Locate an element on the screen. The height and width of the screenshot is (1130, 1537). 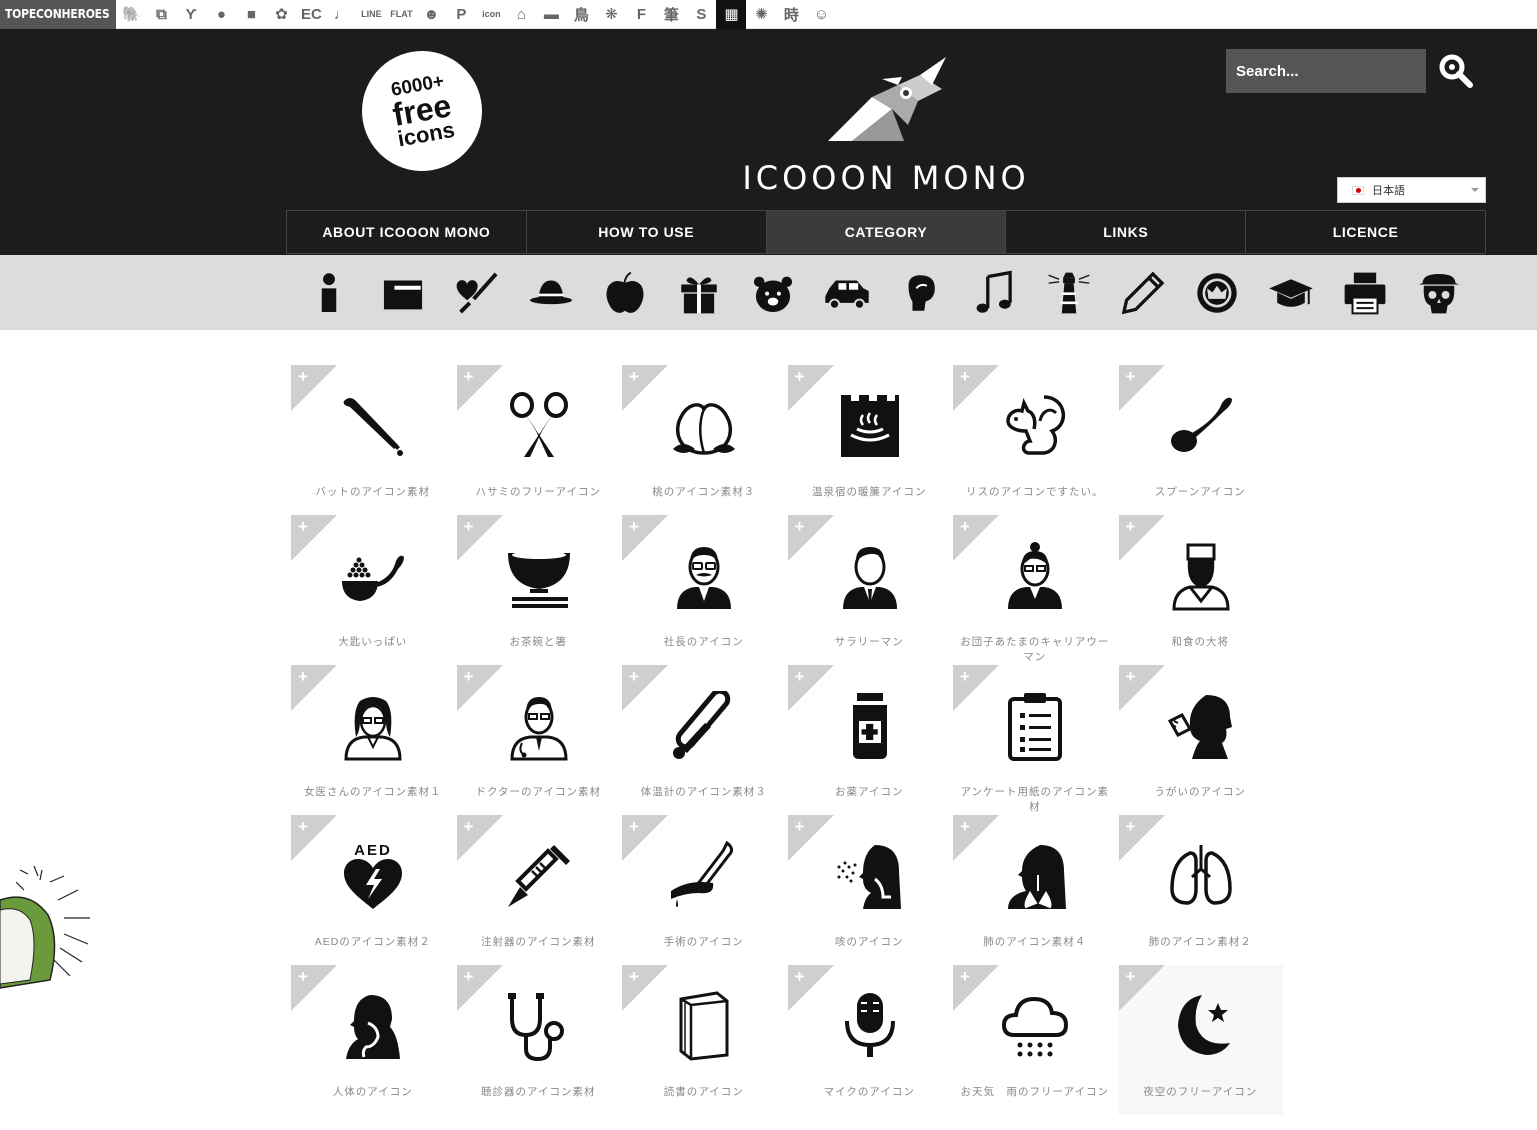
icon-card: + スプーンアイコン is located at coordinates (1201, 440).